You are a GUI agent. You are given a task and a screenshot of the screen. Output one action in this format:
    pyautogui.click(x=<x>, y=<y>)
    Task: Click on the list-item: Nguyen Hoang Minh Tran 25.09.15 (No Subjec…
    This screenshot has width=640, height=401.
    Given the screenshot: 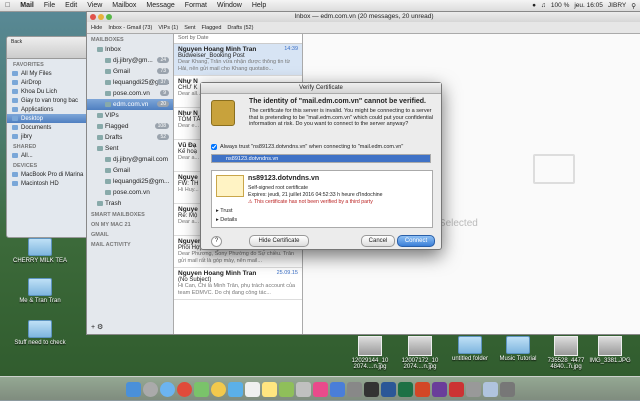 What is the action you would take?
    pyautogui.click(x=238, y=284)
    